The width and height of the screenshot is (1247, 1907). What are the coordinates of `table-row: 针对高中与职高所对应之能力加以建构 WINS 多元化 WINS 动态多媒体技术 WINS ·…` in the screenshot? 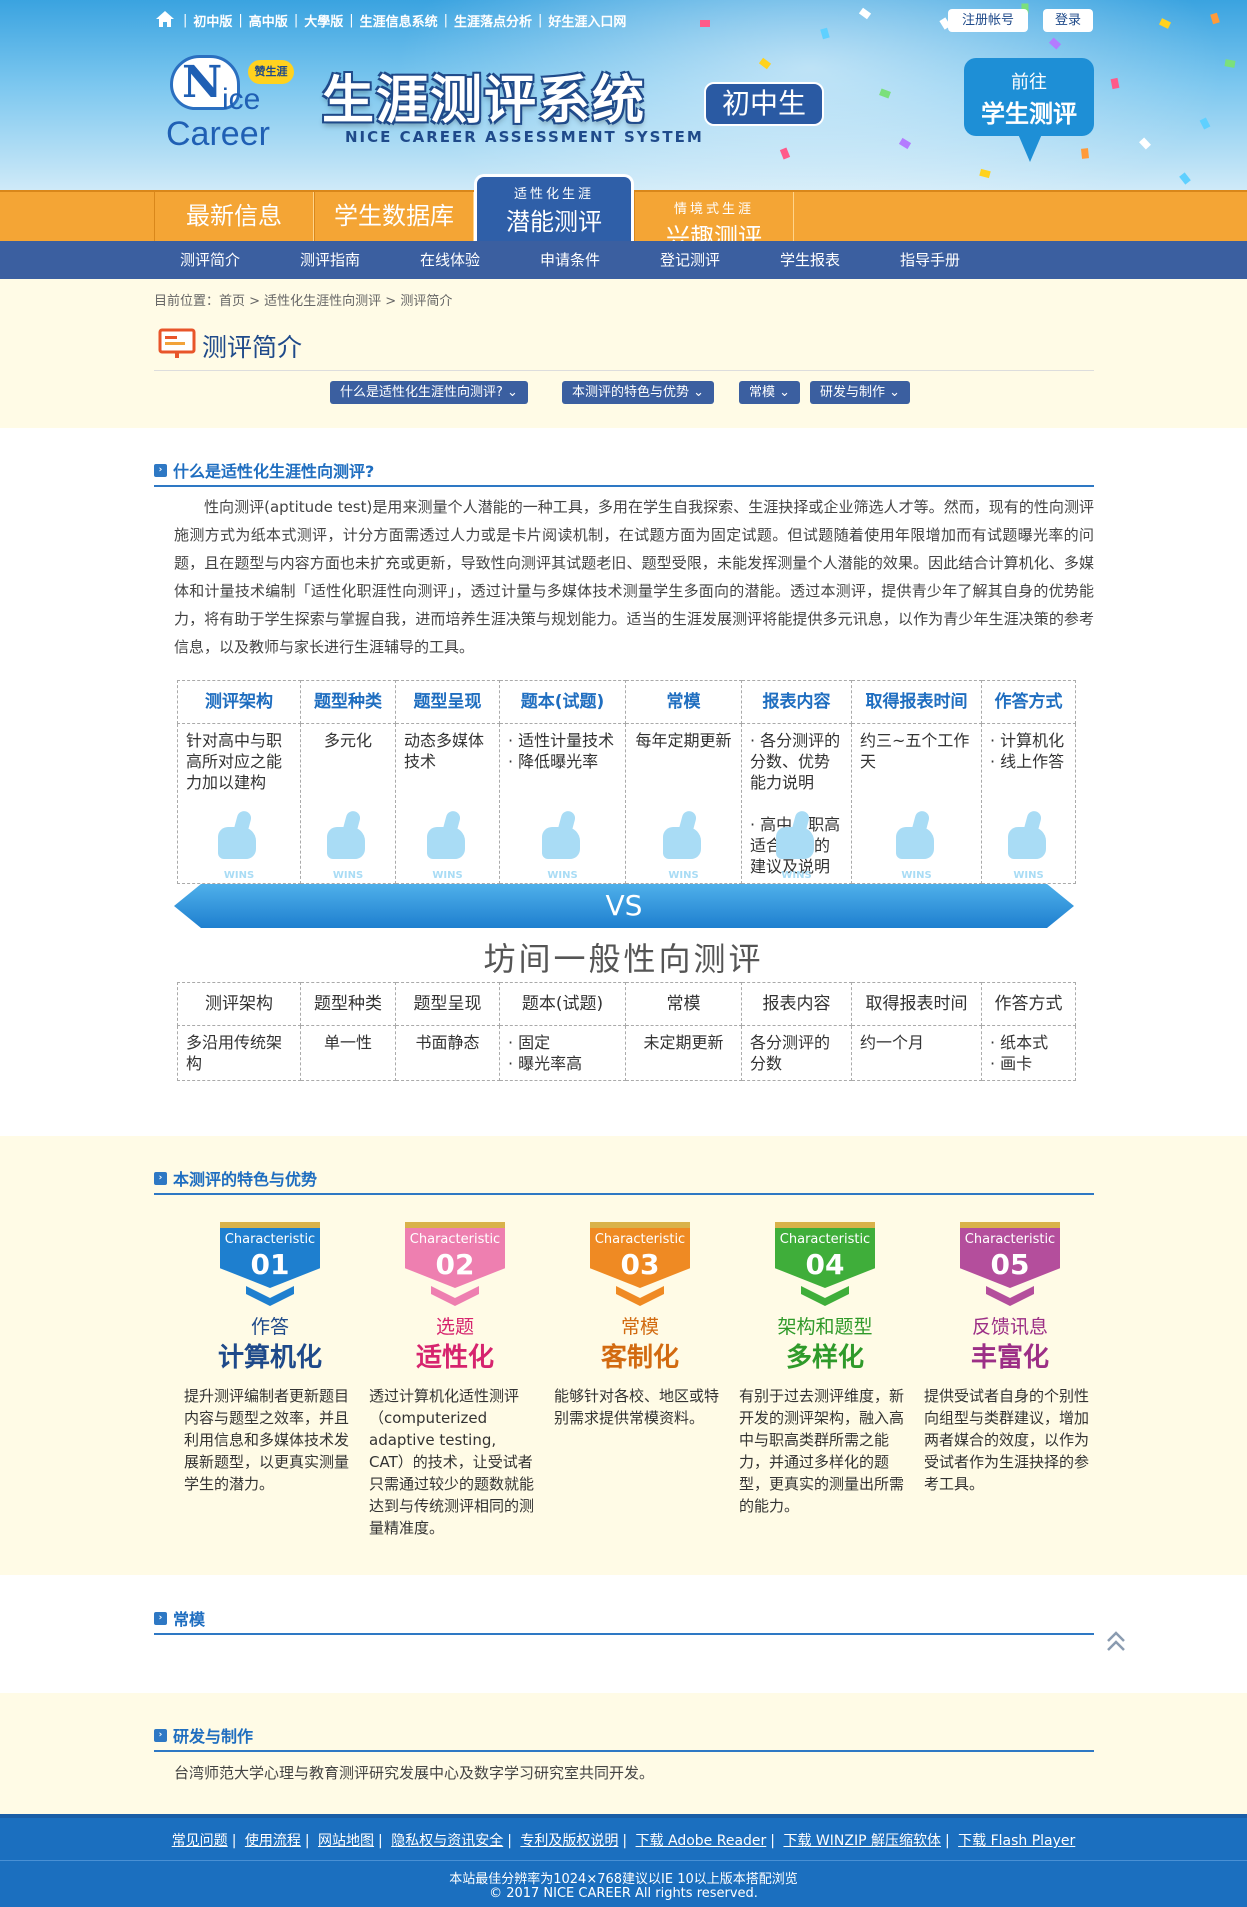 It's located at (626, 803).